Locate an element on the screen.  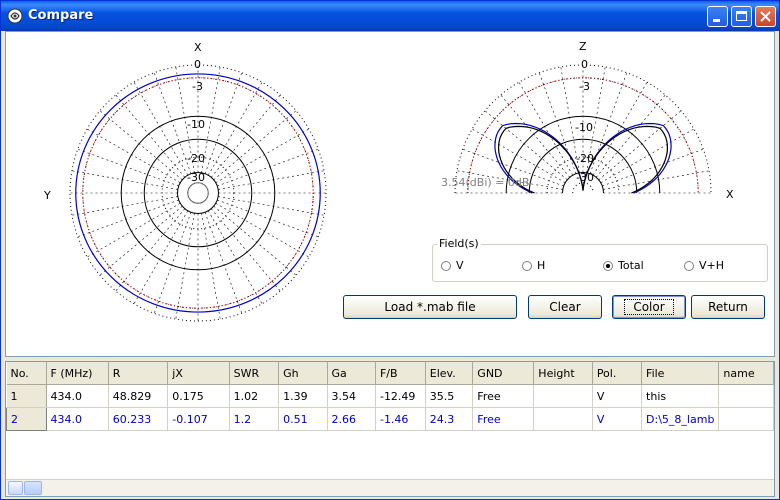
column-header: R is located at coordinates (138, 373).